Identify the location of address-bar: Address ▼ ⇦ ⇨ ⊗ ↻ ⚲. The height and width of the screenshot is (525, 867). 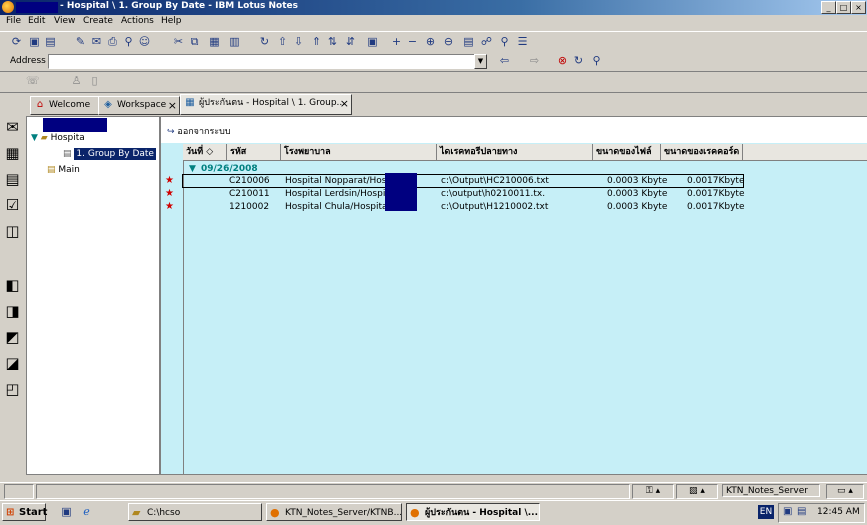
(433, 62).